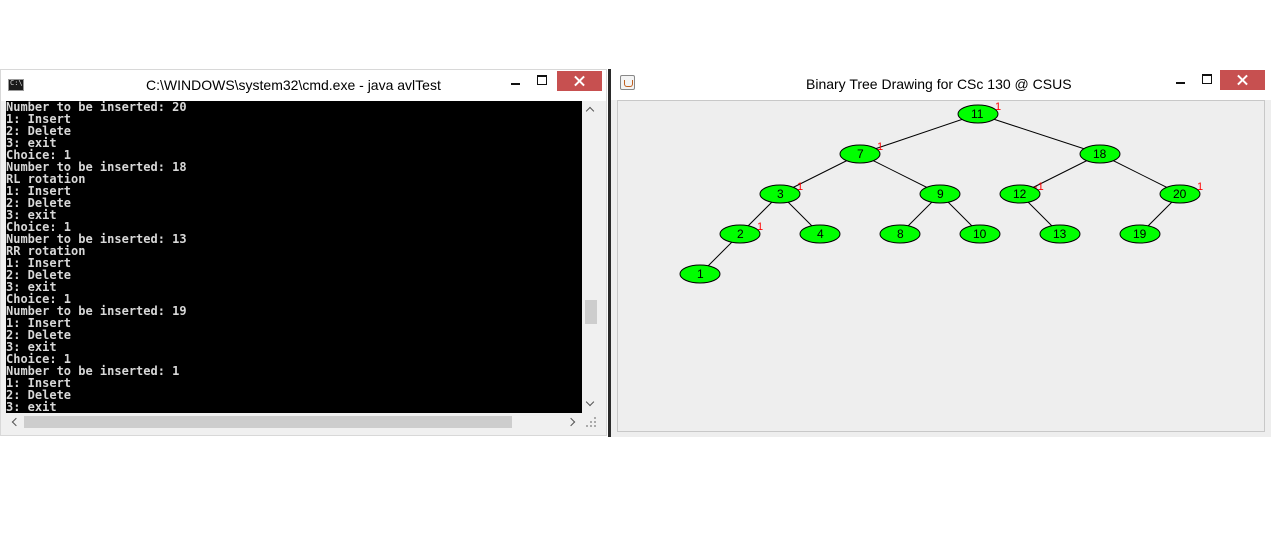 This screenshot has width=1271, height=540. What do you see at coordinates (590, 109) in the screenshot?
I see `scroll-up-icon` at bounding box center [590, 109].